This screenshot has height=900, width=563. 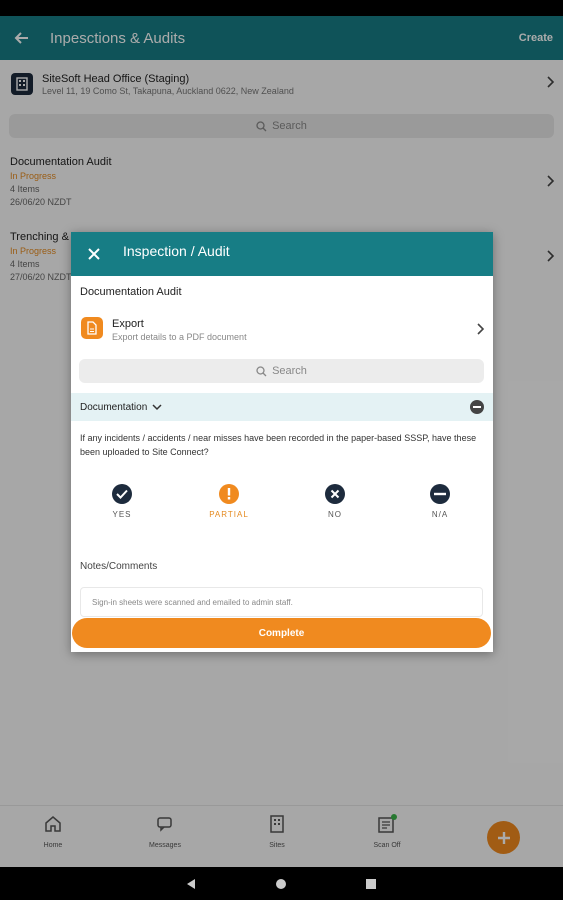 What do you see at coordinates (191, 884) in the screenshot?
I see `back-triangle-icon` at bounding box center [191, 884].